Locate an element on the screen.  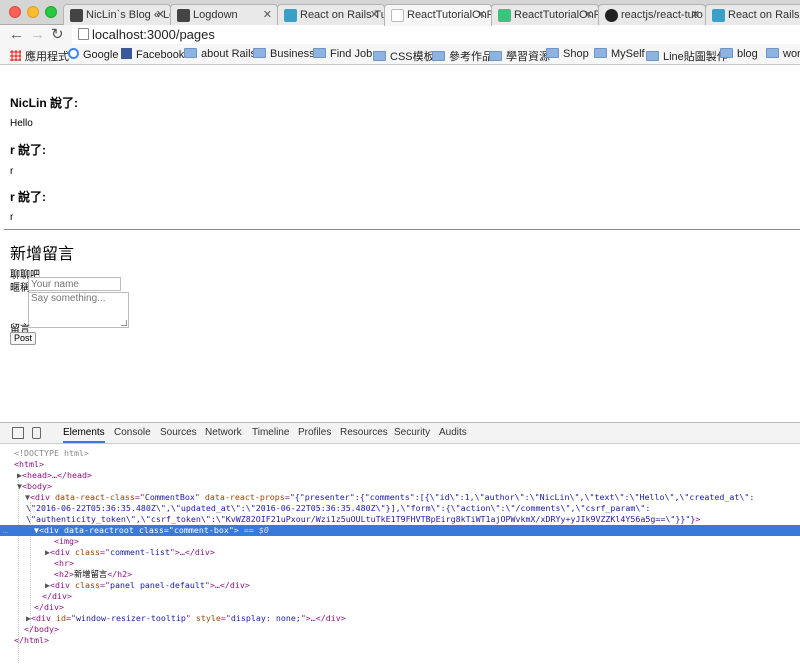
tab-network: Network is located at coordinates (223, 432).